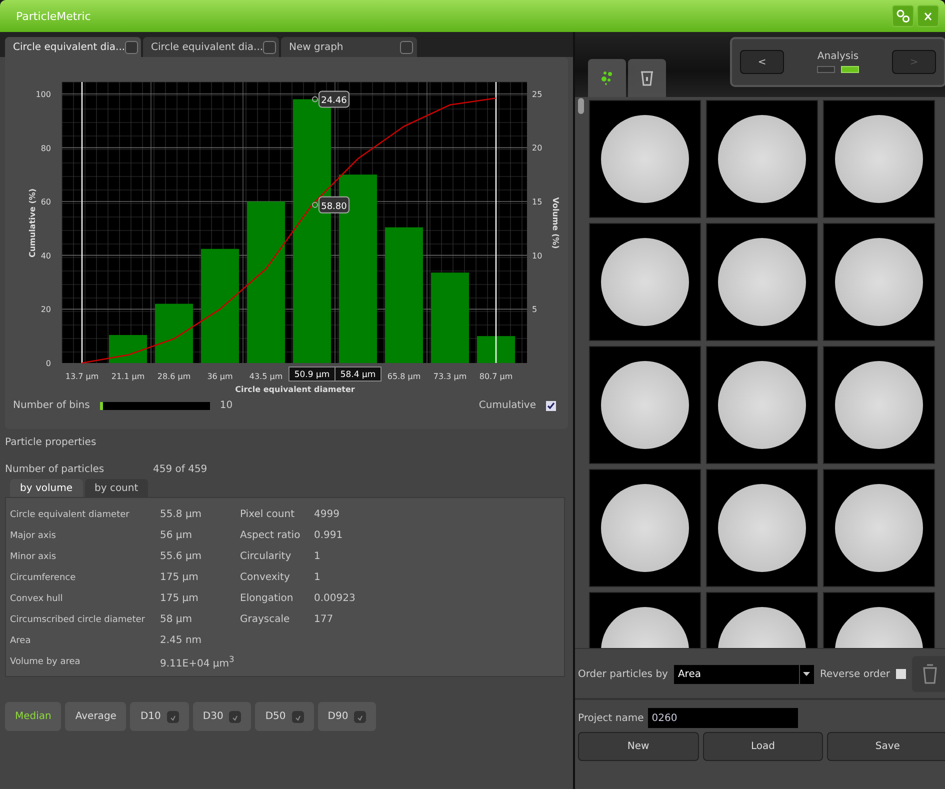 This screenshot has height=789, width=945. I want to click on property-value: 58 µm, so click(177, 619).